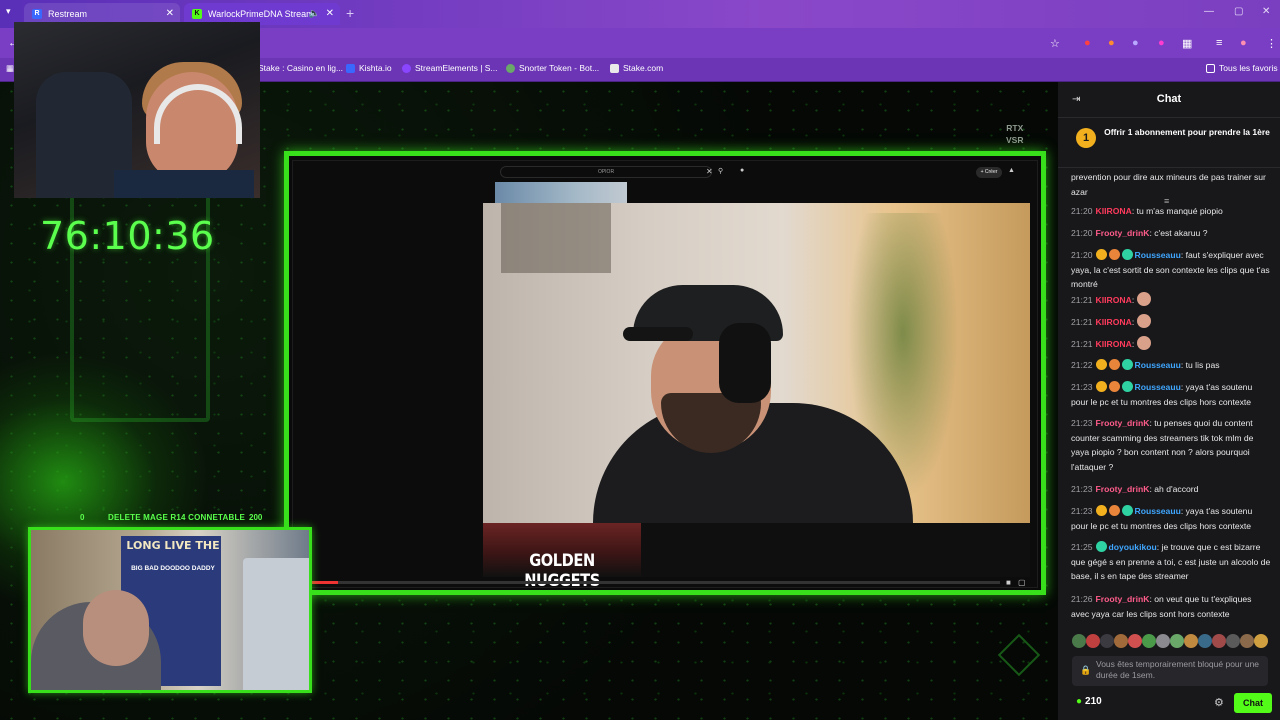  I want to click on reading-list-icon: ≡, so click(1219, 43).